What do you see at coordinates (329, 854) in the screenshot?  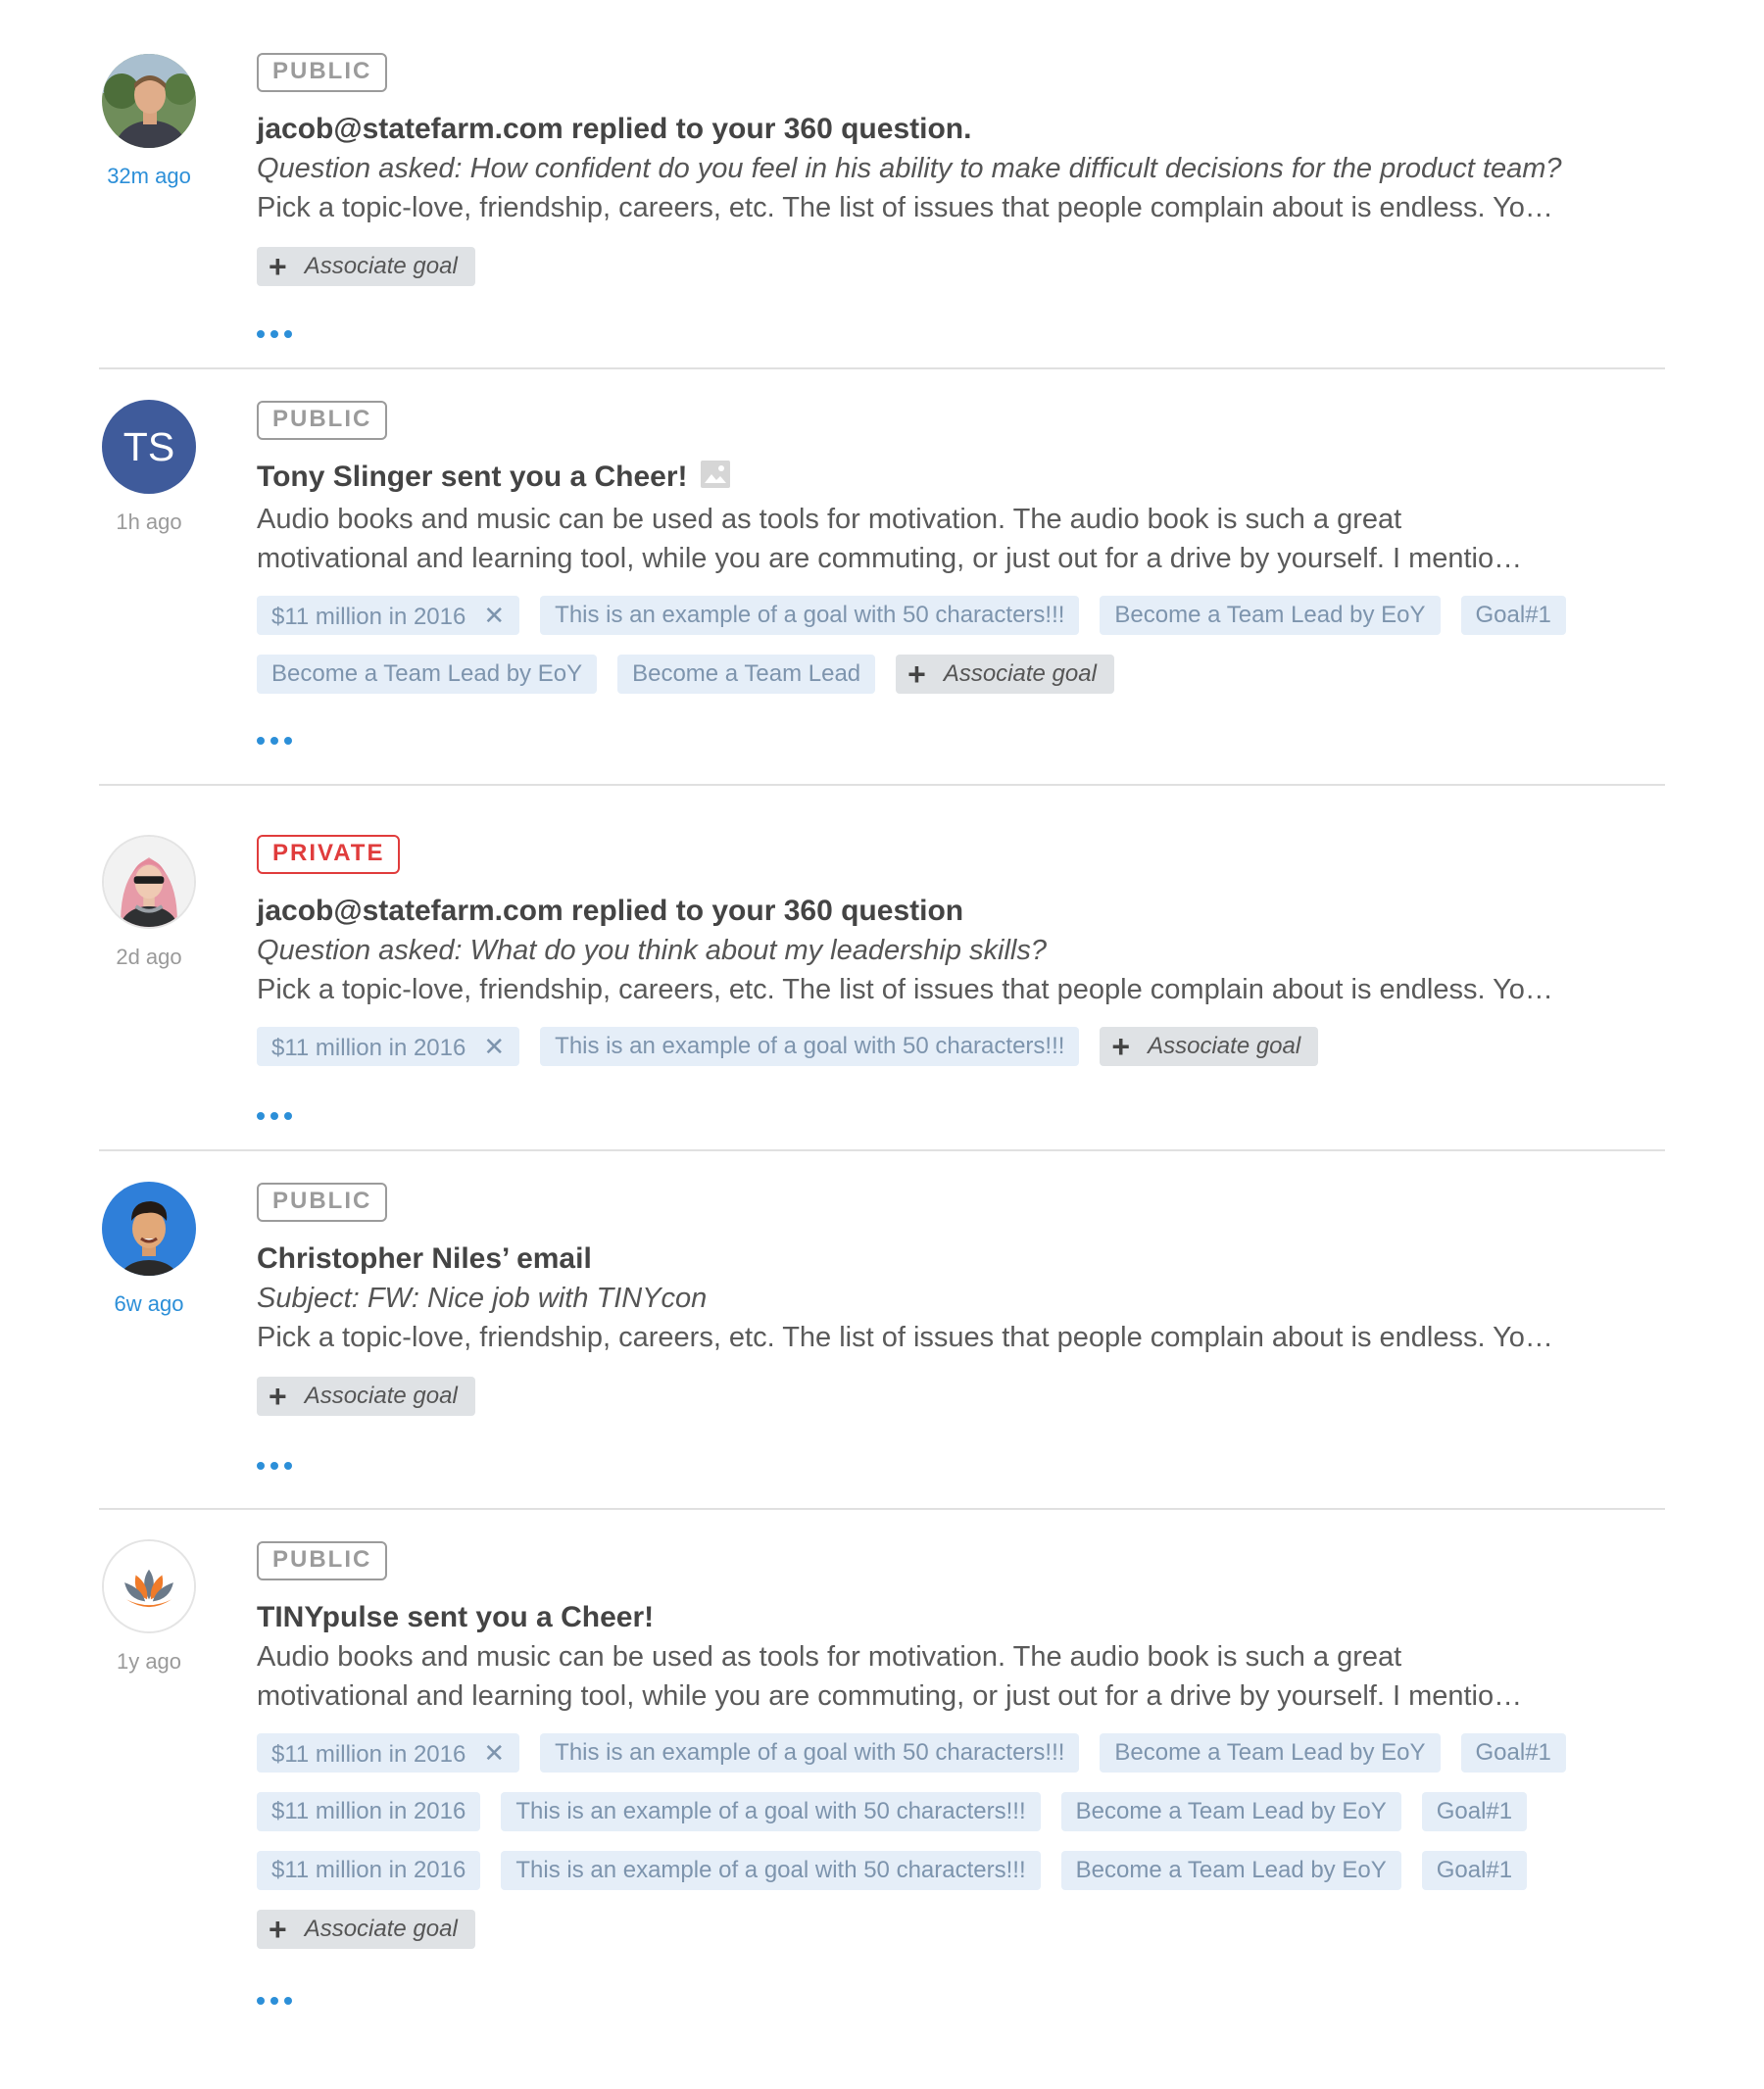 I see `visibility-badge: PRIVATE` at bounding box center [329, 854].